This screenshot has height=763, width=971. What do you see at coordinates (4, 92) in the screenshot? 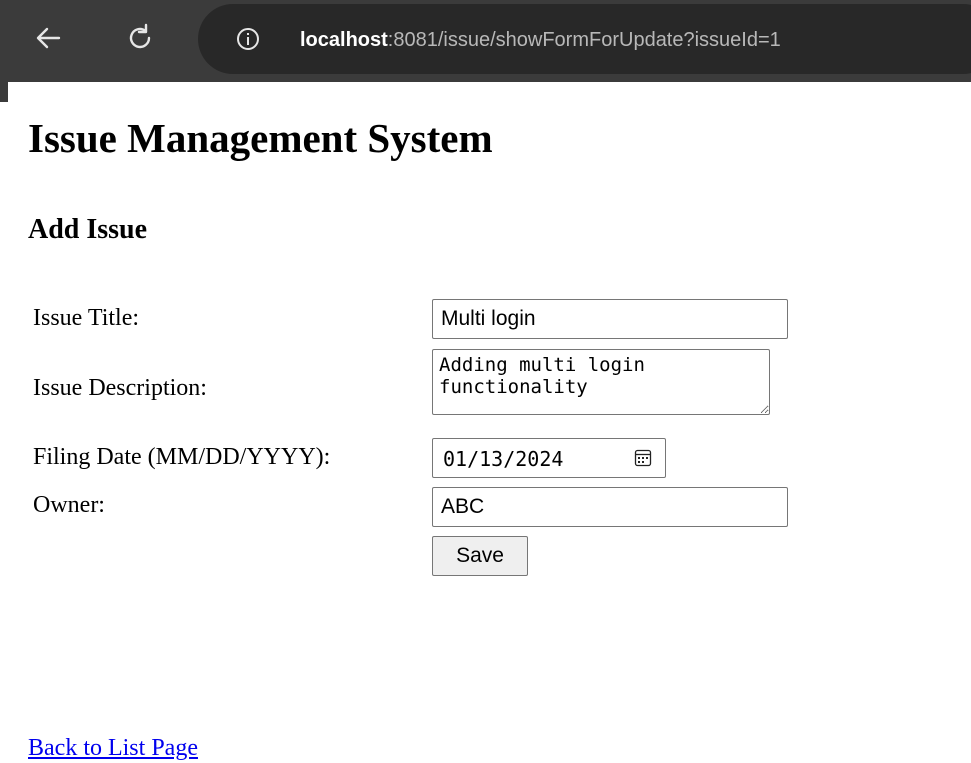
I see `chrome-corner` at bounding box center [4, 92].